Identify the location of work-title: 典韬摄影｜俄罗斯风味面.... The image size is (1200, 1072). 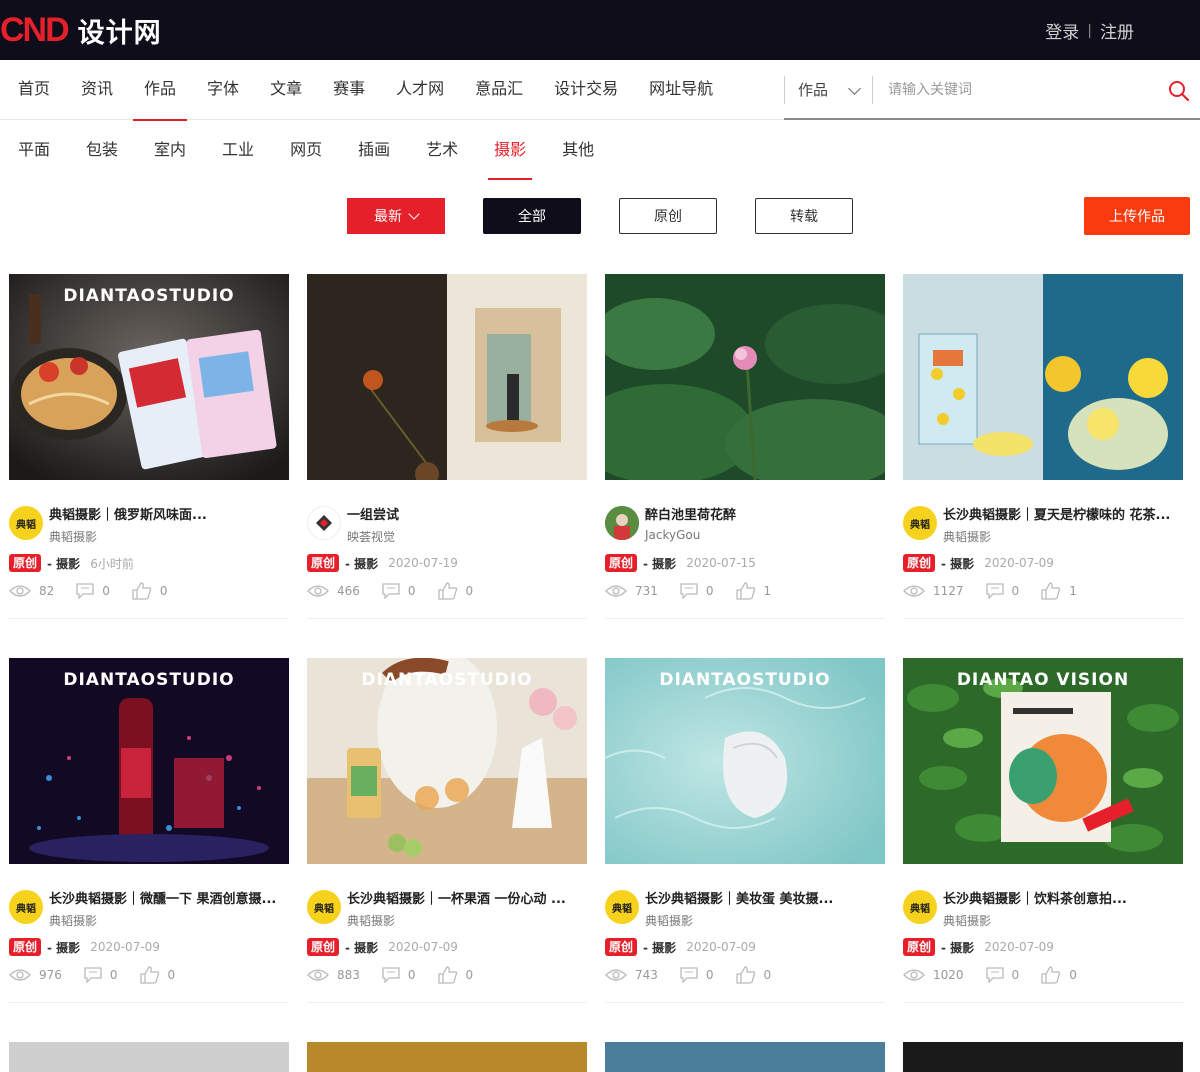
(165, 513).